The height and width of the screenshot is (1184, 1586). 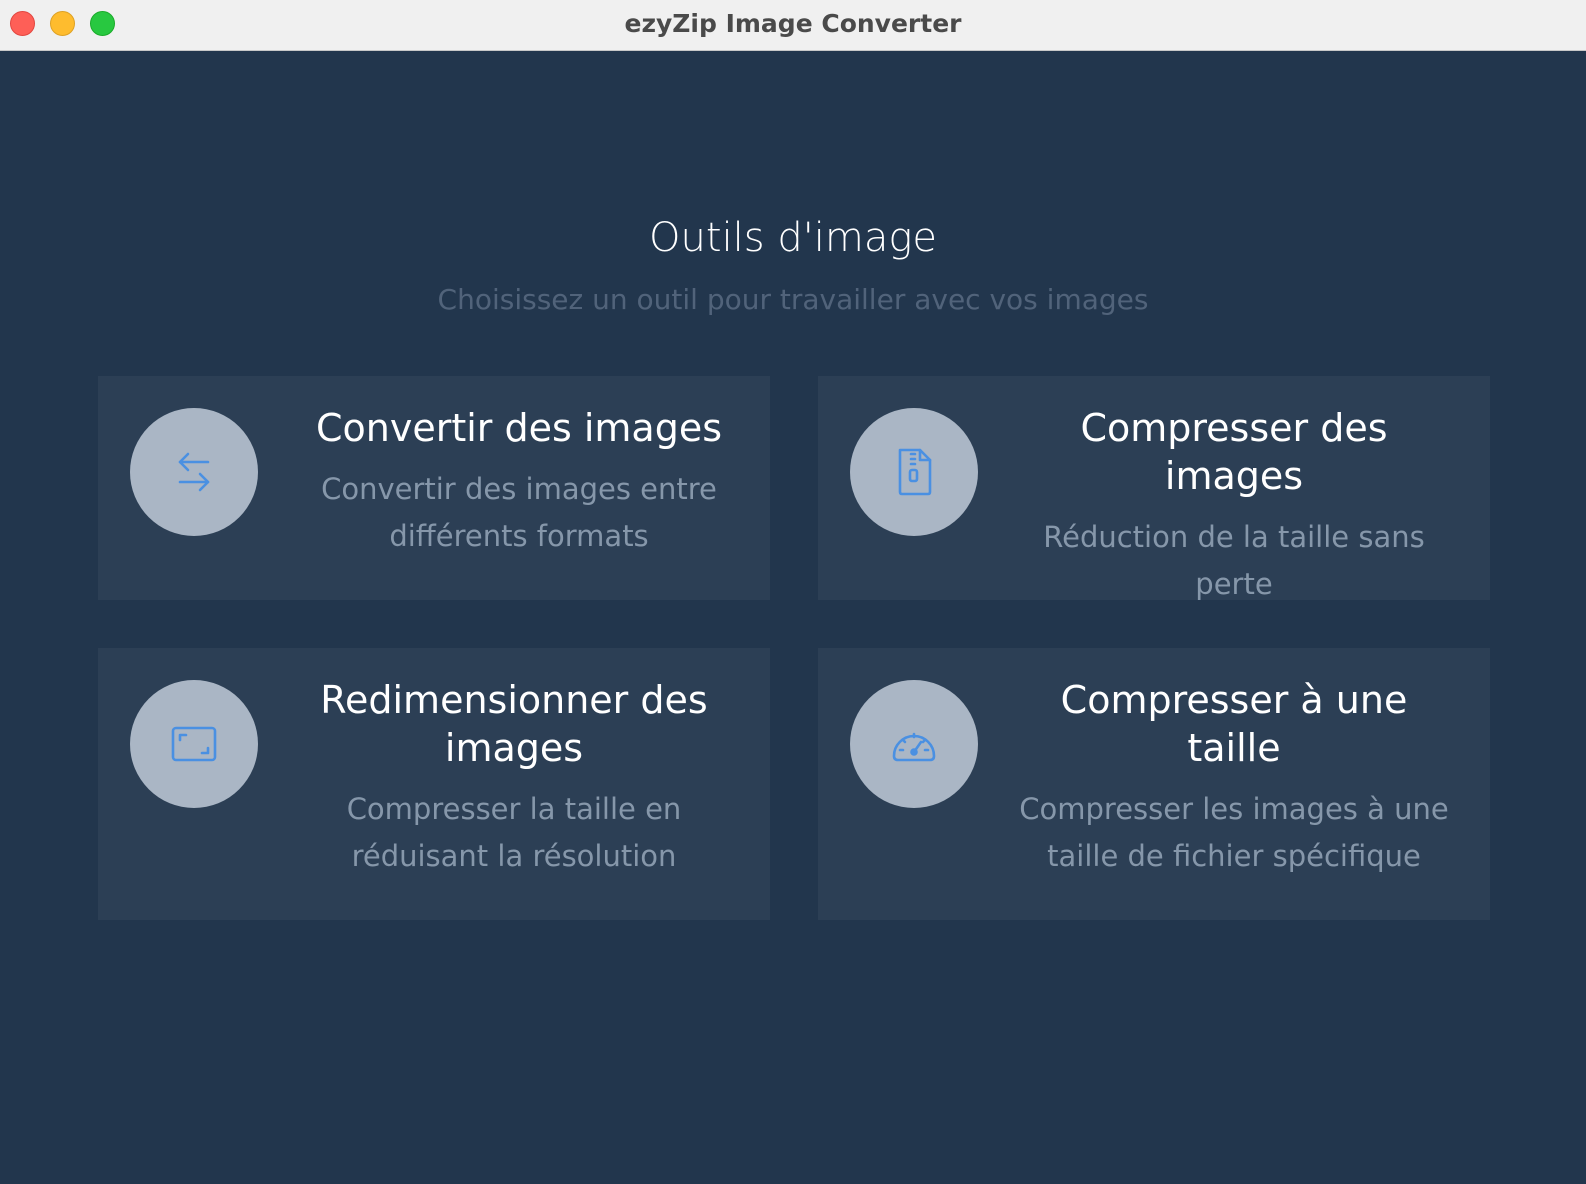 What do you see at coordinates (914, 747) in the screenshot?
I see `speedometer-icon` at bounding box center [914, 747].